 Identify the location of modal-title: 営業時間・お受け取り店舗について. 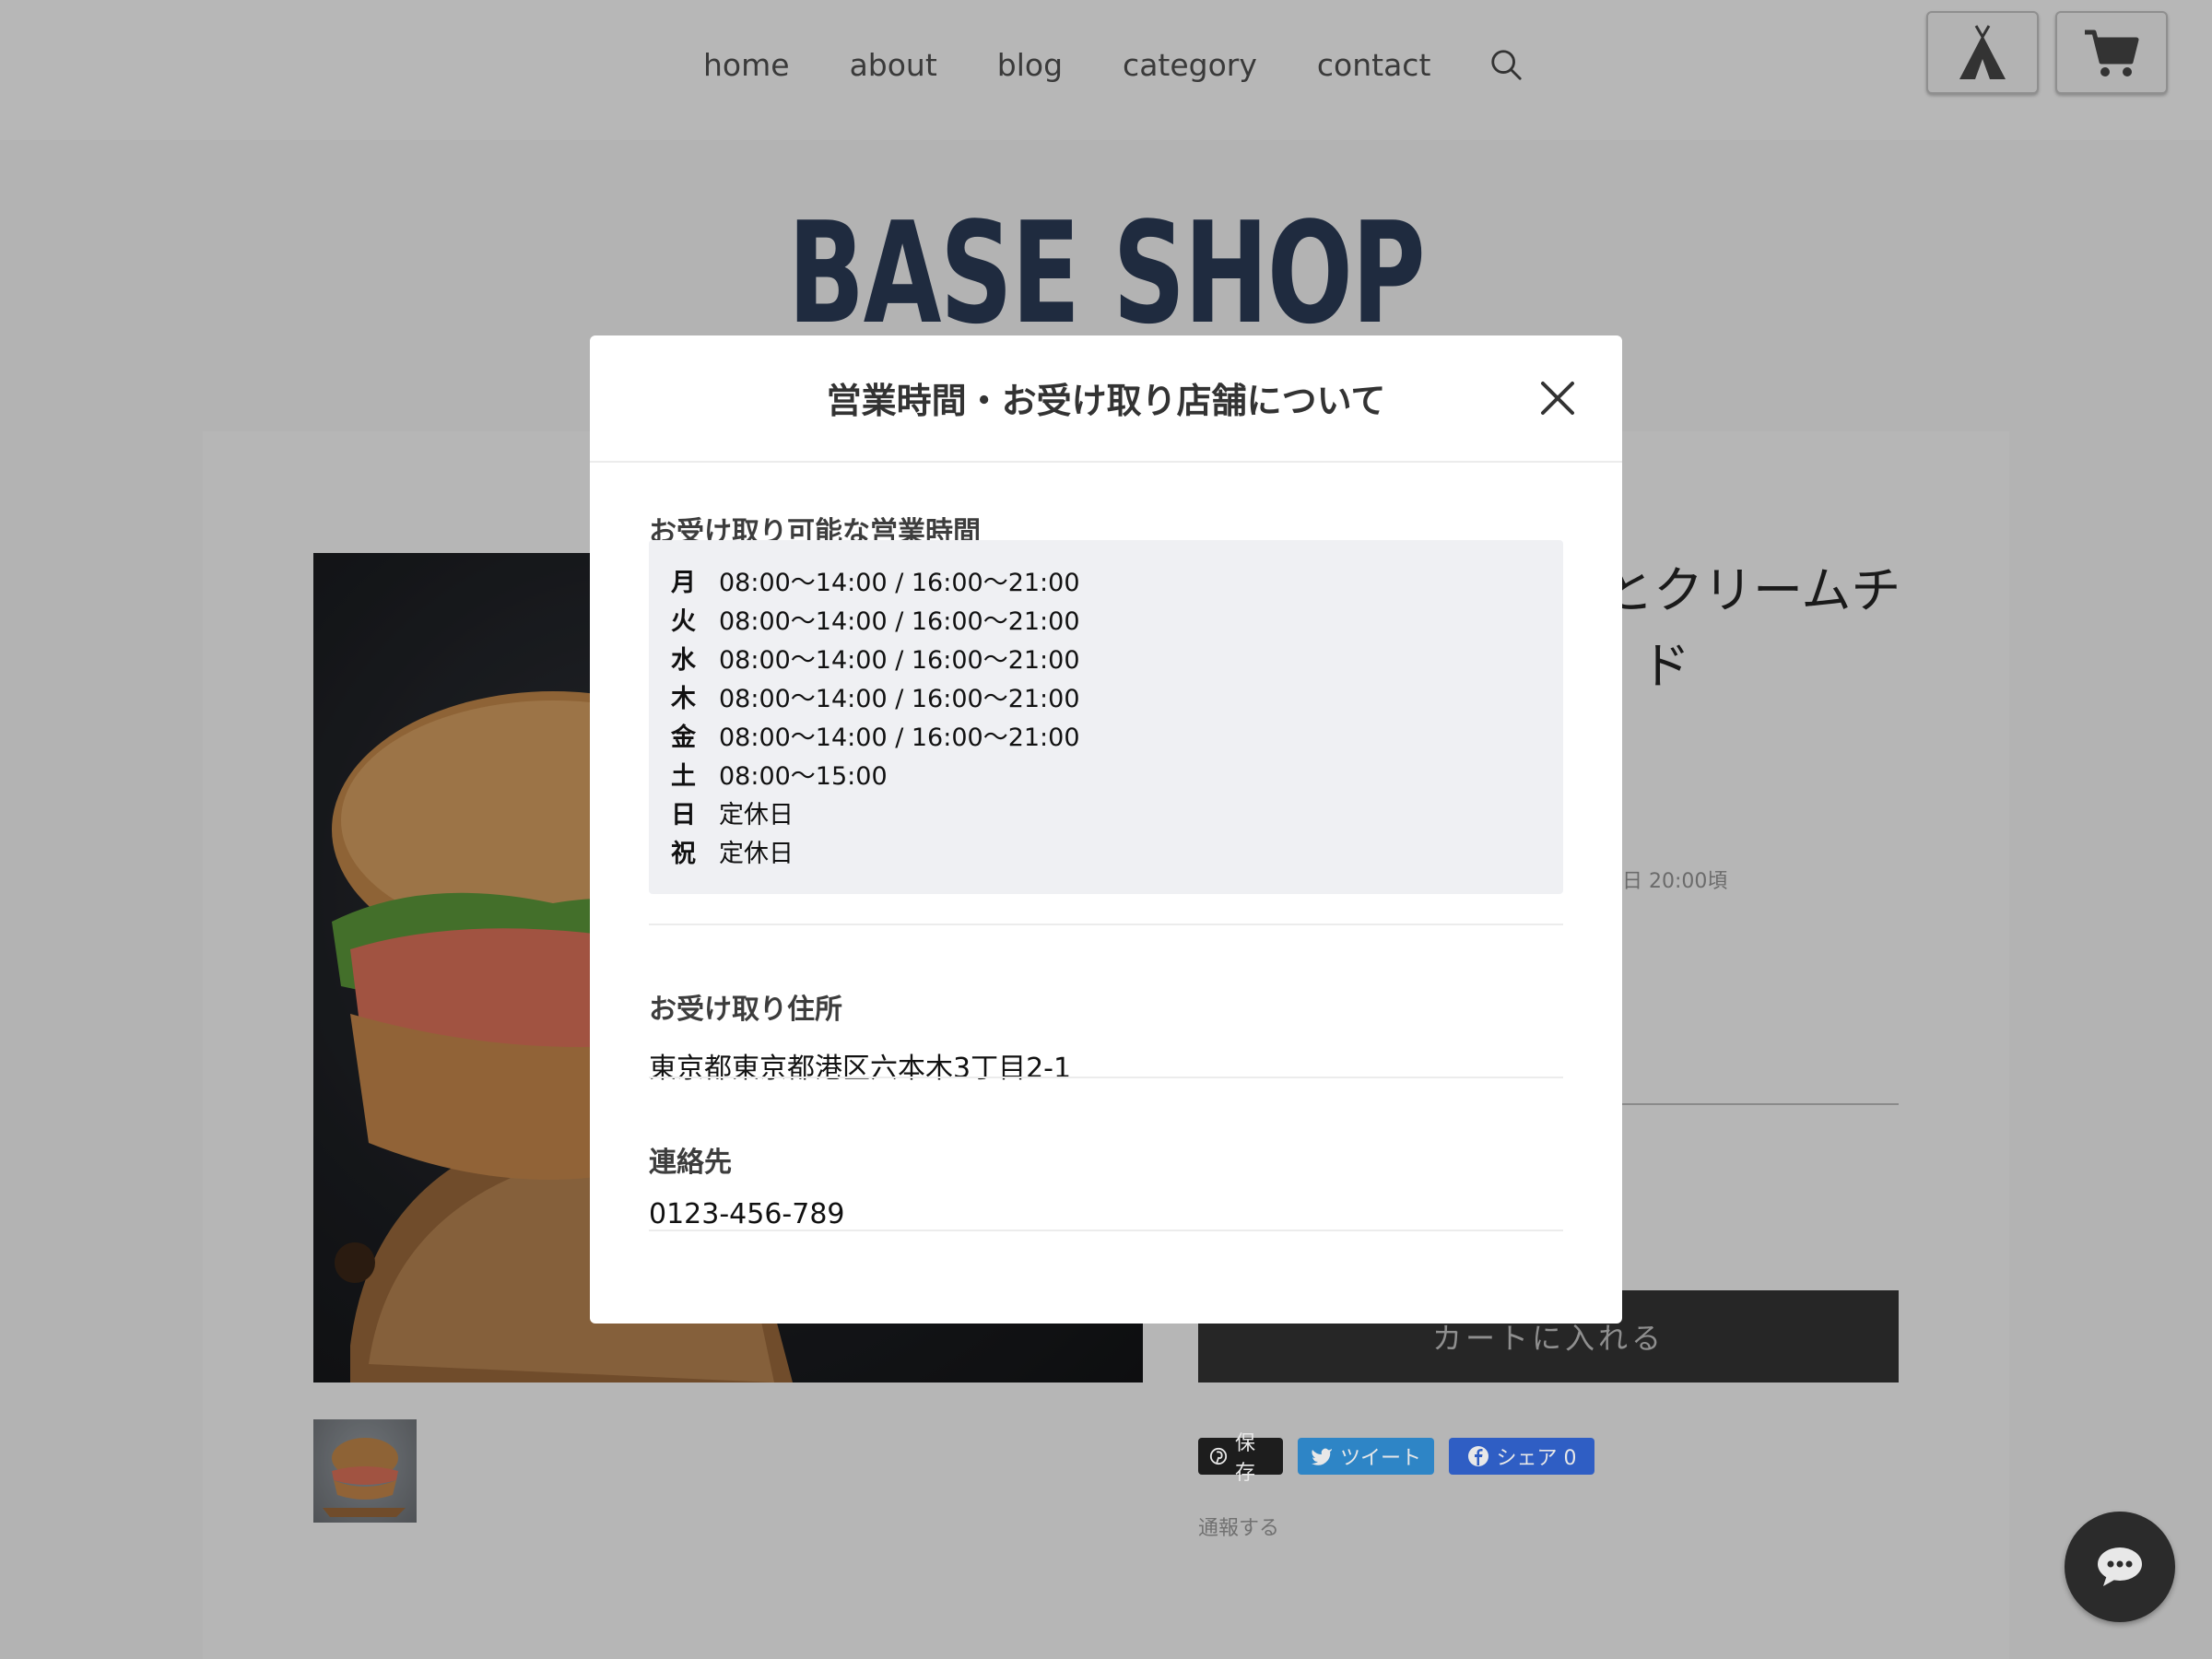
(1106, 401).